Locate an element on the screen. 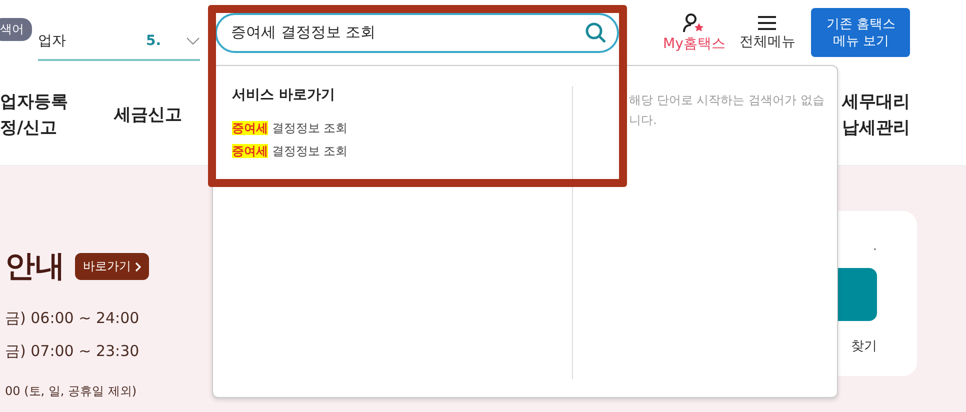 The width and height of the screenshot is (966, 412). menu-icon is located at coordinates (767, 22).